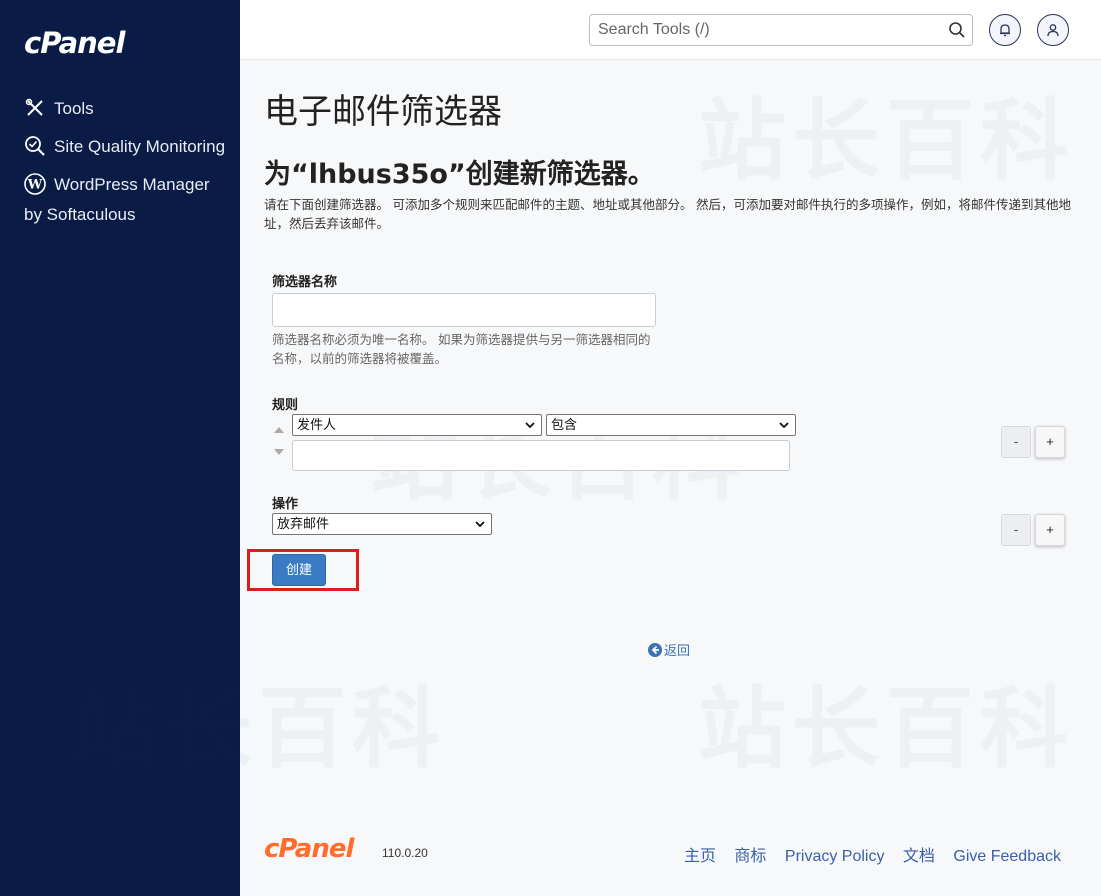  Describe the element at coordinates (957, 30) in the screenshot. I see `search-icon` at that location.